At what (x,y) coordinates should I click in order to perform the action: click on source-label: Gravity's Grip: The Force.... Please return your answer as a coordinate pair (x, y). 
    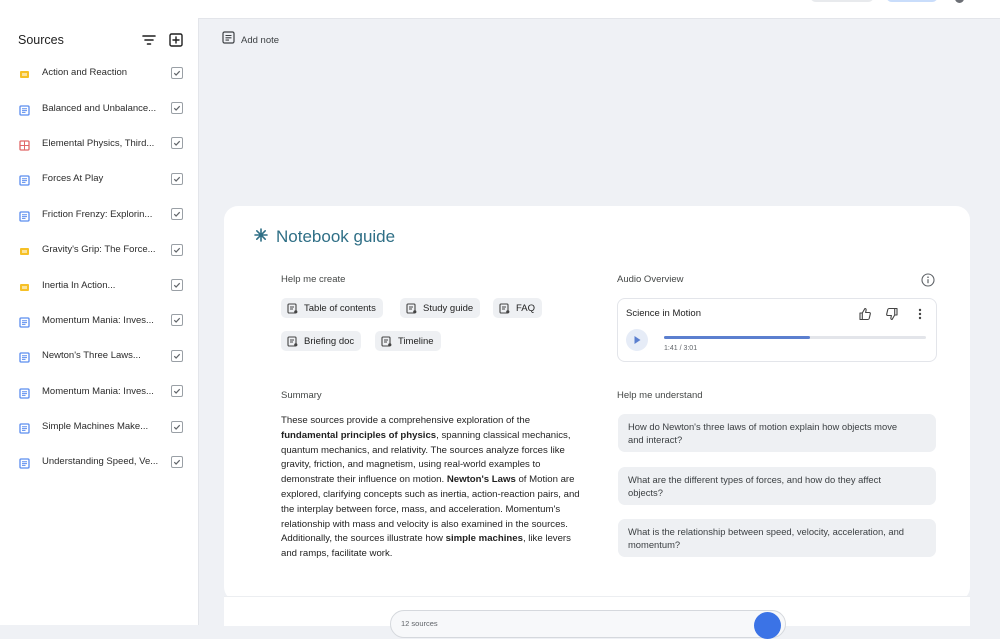
    Looking at the image, I should click on (99, 250).